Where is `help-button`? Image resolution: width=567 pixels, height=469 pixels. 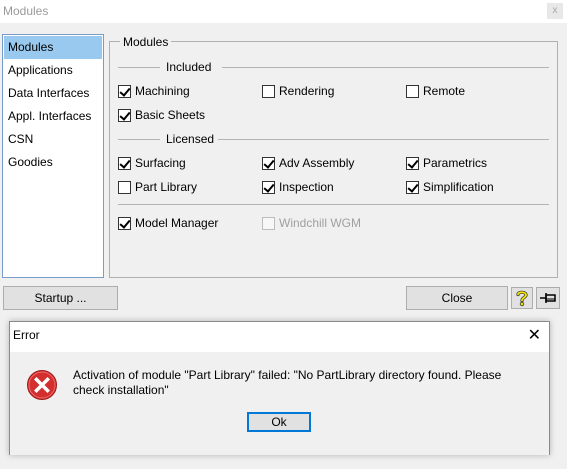 help-button is located at coordinates (522, 298).